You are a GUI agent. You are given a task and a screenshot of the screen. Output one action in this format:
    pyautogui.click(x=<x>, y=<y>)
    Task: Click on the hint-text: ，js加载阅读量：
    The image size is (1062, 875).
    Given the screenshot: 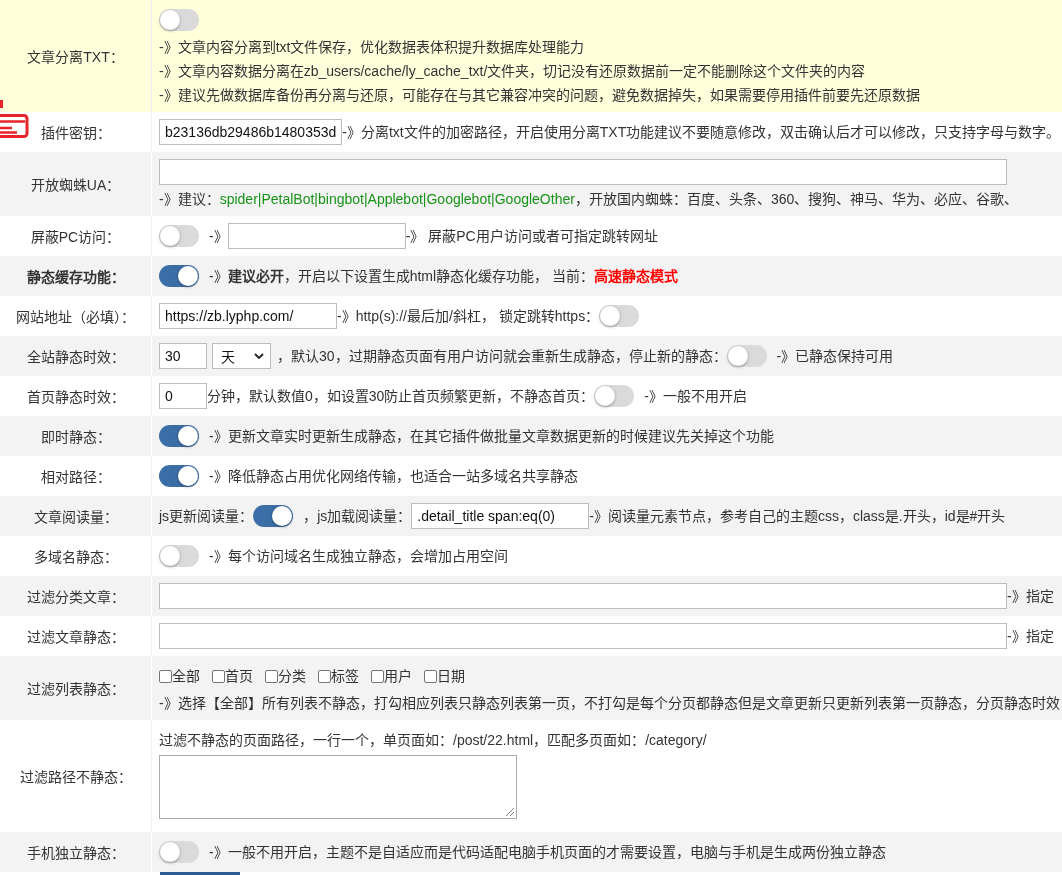 What is the action you would take?
    pyautogui.click(x=357, y=516)
    